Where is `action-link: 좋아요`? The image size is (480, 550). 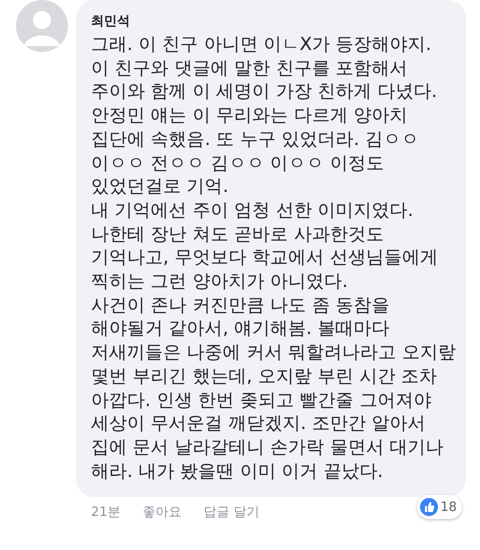
action-link: 좋아요 is located at coordinates (162, 512).